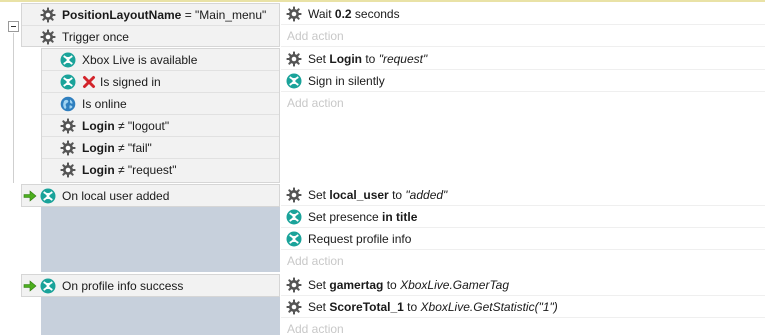 This screenshot has height=335, width=765. I want to click on invert-x-icon, so click(89, 82).